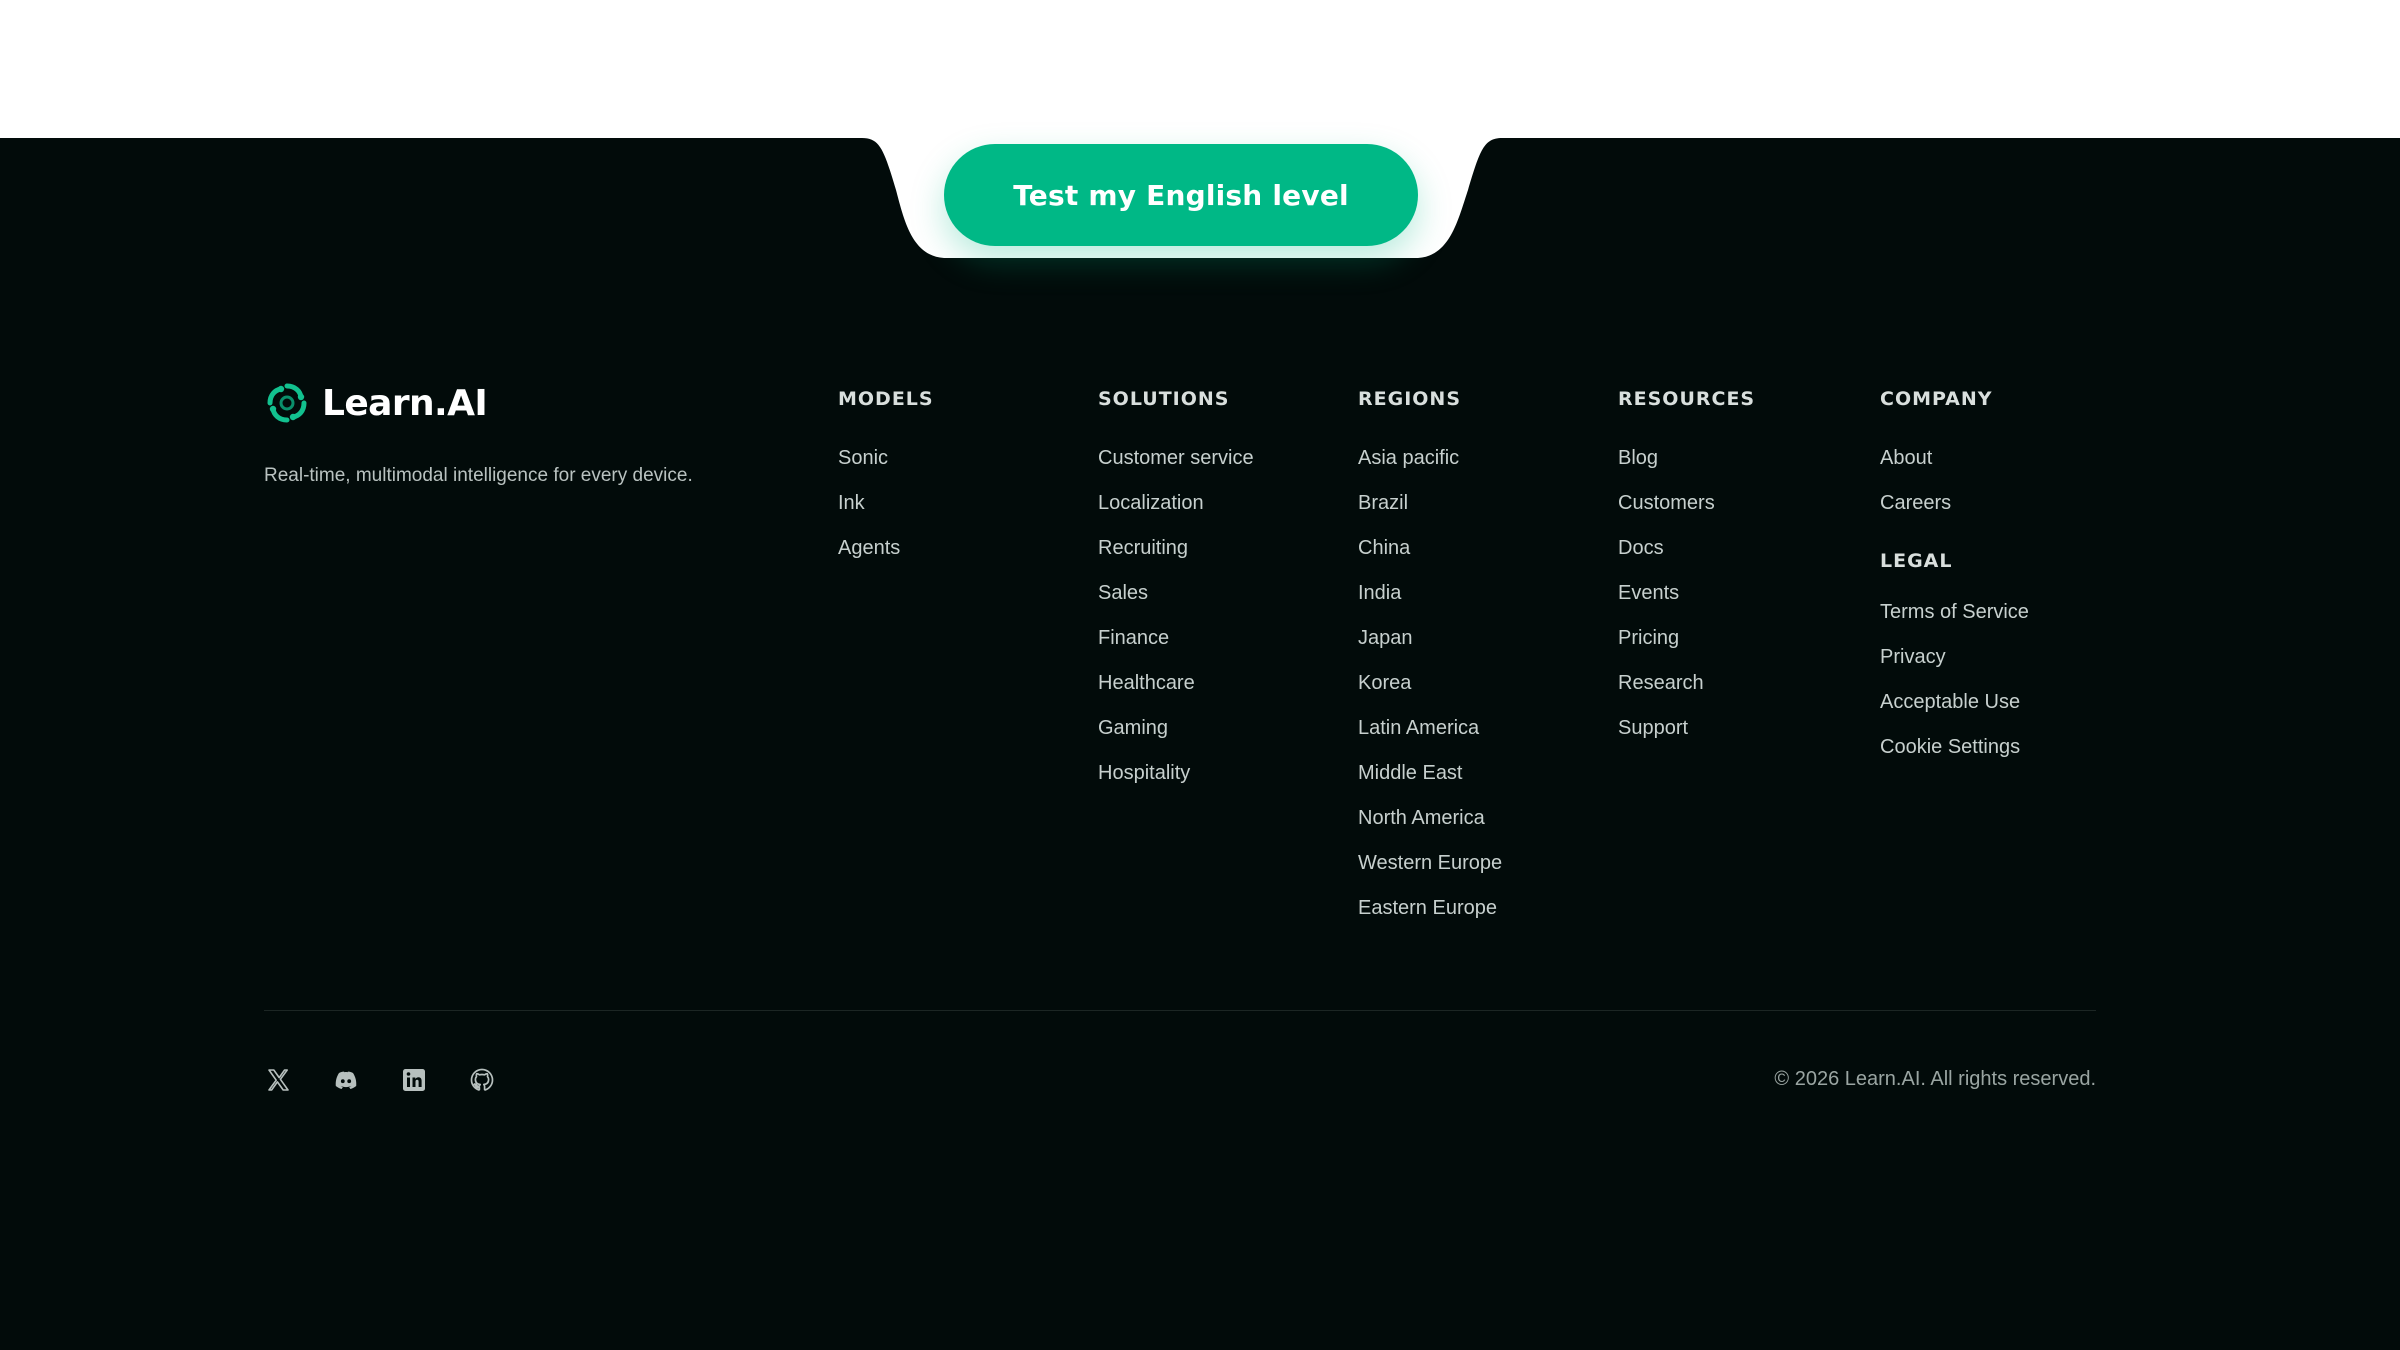  What do you see at coordinates (1430, 503) in the screenshot?
I see `list-item: Brazil` at bounding box center [1430, 503].